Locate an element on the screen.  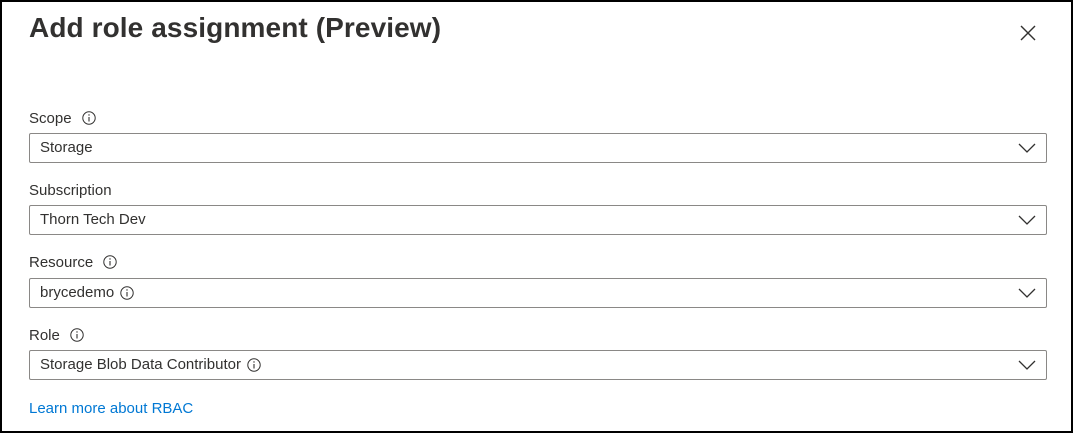
resource-label-row: Resource is located at coordinates (73, 262).